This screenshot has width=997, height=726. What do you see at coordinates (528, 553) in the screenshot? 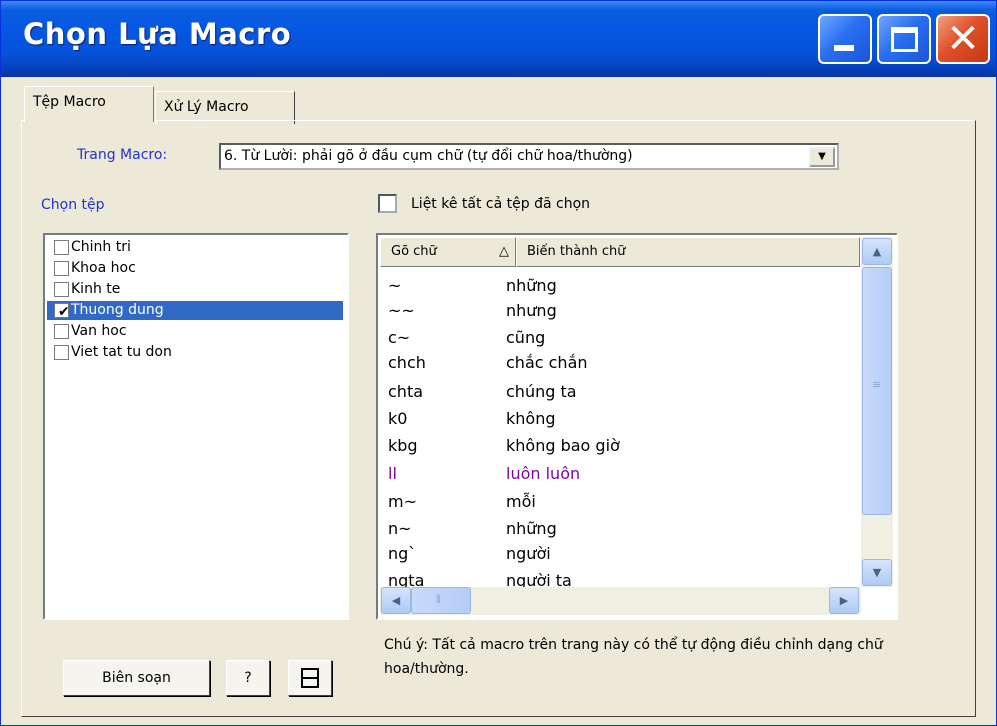
I see `cell-replacement: người` at bounding box center [528, 553].